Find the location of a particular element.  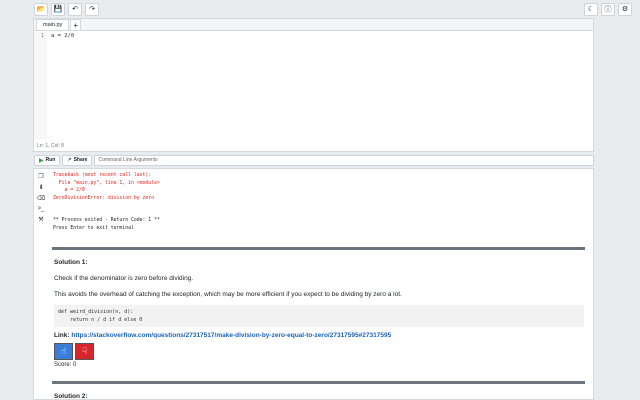

error-line: a = 2/0 is located at coordinates (69, 190).